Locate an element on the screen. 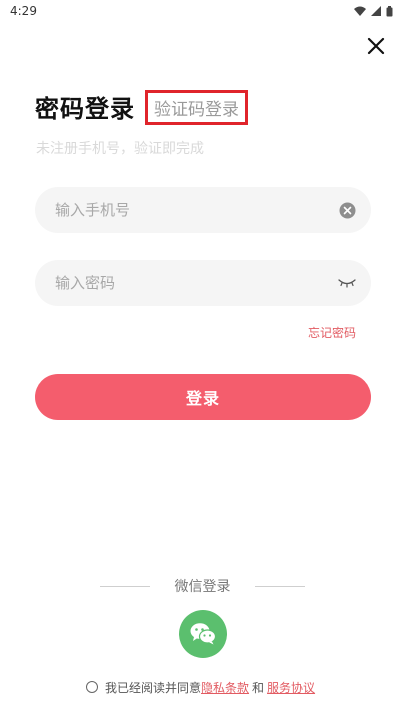 Image resolution: width=405 pixels, height=720 pixels. close-button is located at coordinates (376, 46).